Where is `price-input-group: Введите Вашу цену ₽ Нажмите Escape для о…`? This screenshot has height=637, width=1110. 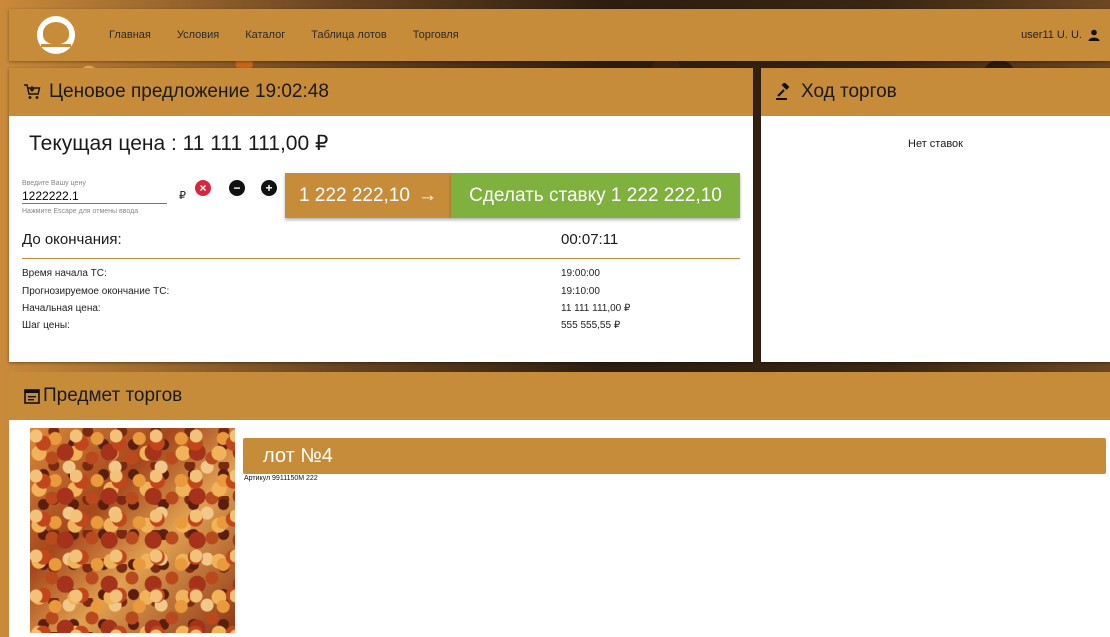 price-input-group: Введите Вашу цену ₽ Нажмите Escape для о… is located at coordinates (104, 198).